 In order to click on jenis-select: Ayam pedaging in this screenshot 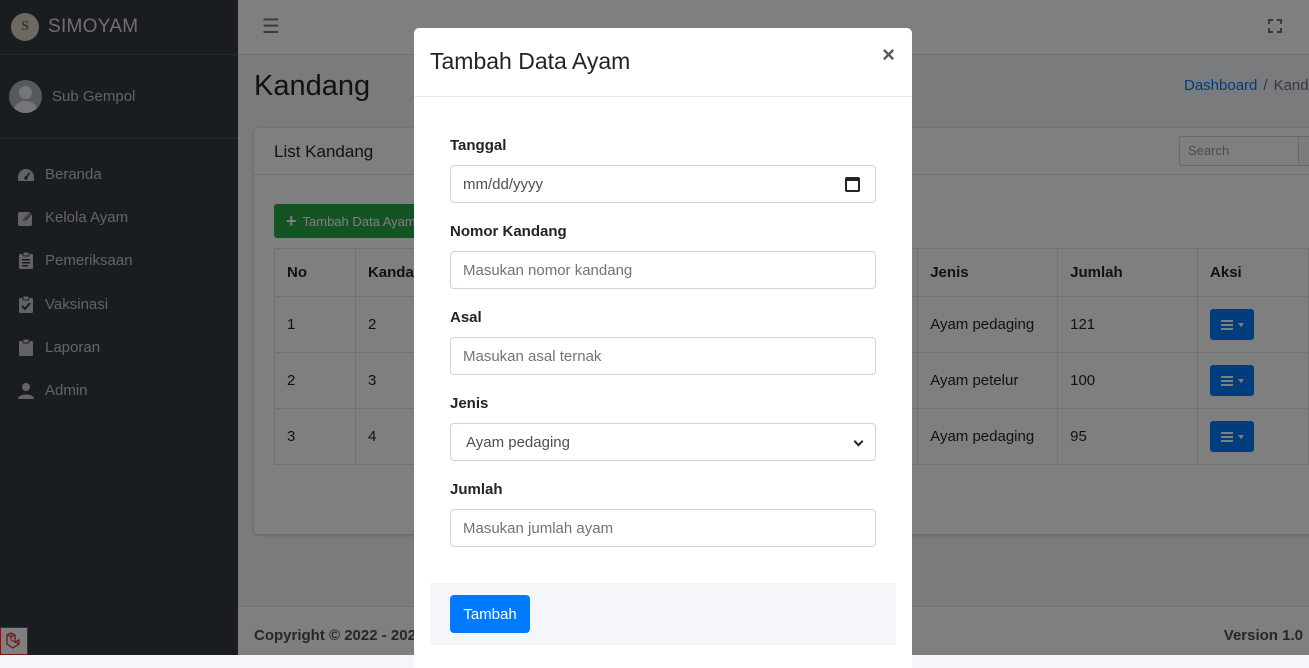, I will do `click(663, 442)`.